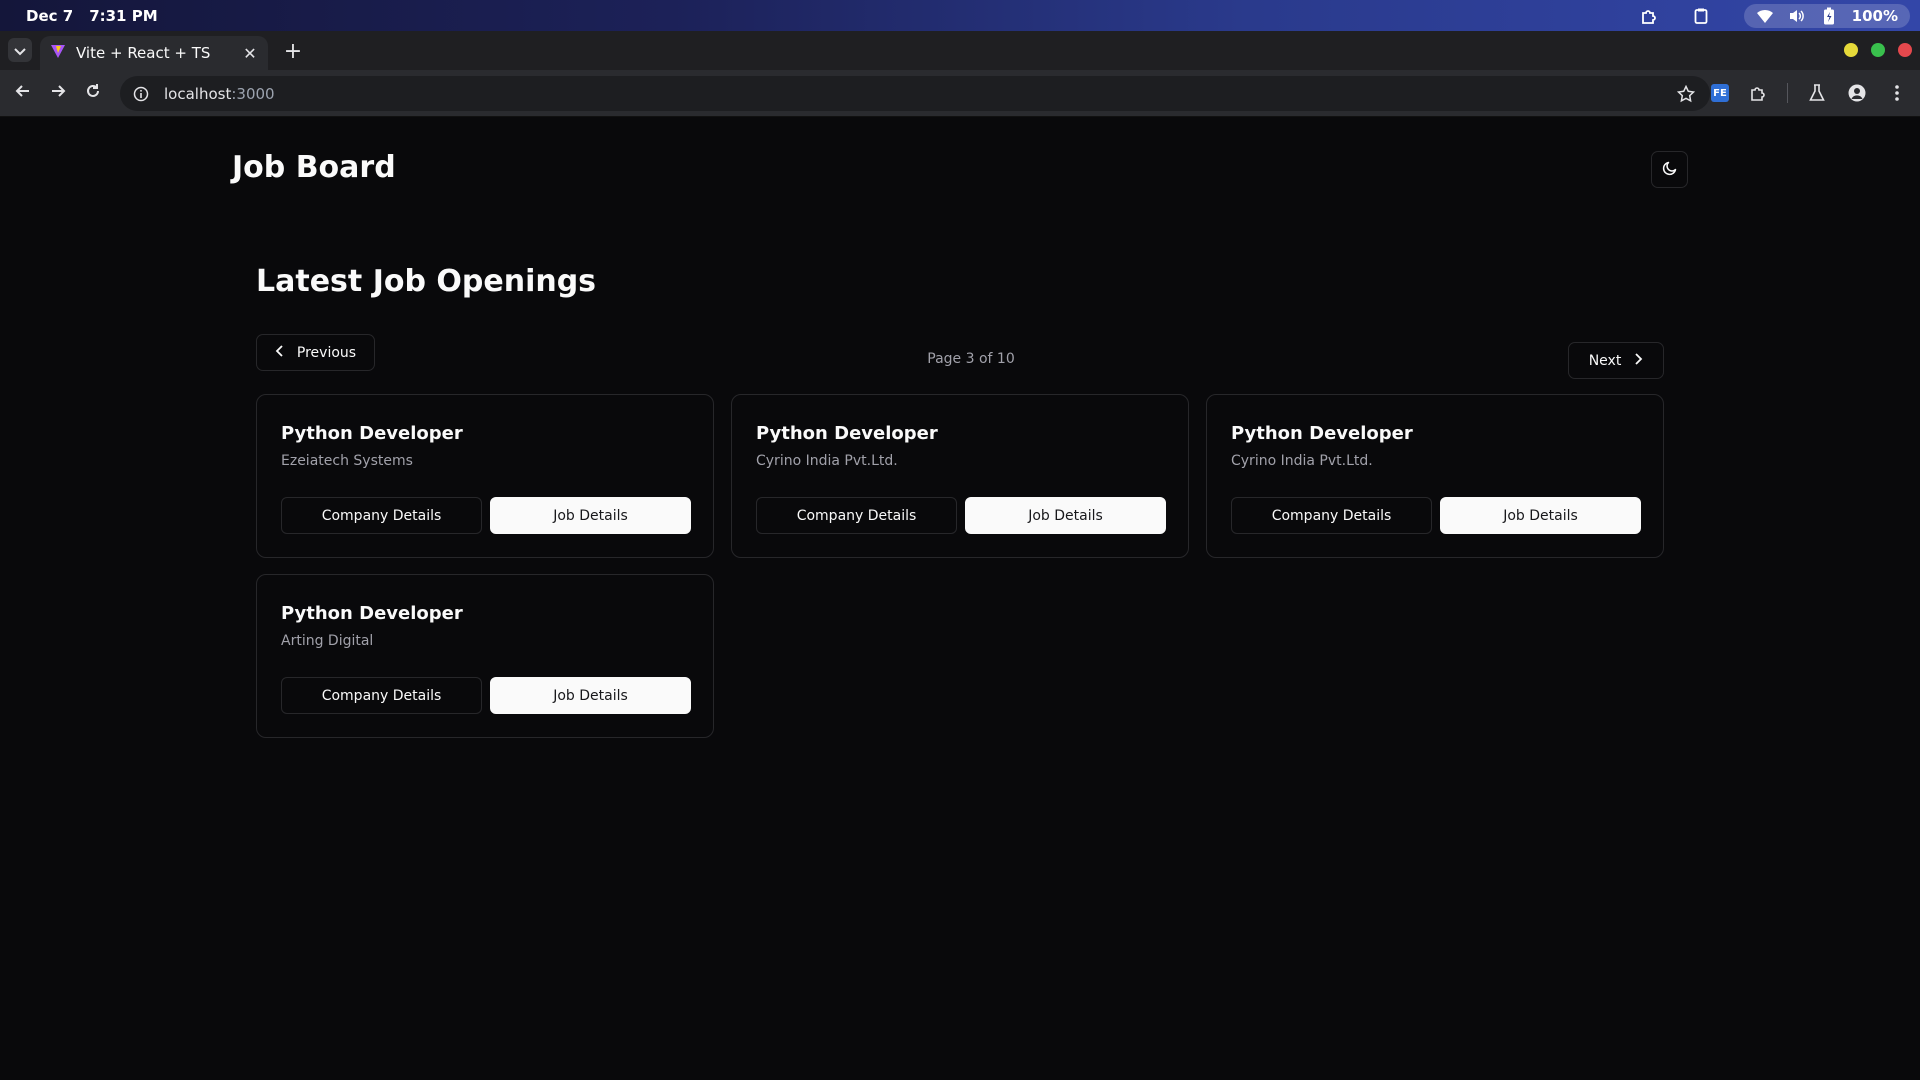  I want to click on profile-avatar-icon, so click(1857, 93).